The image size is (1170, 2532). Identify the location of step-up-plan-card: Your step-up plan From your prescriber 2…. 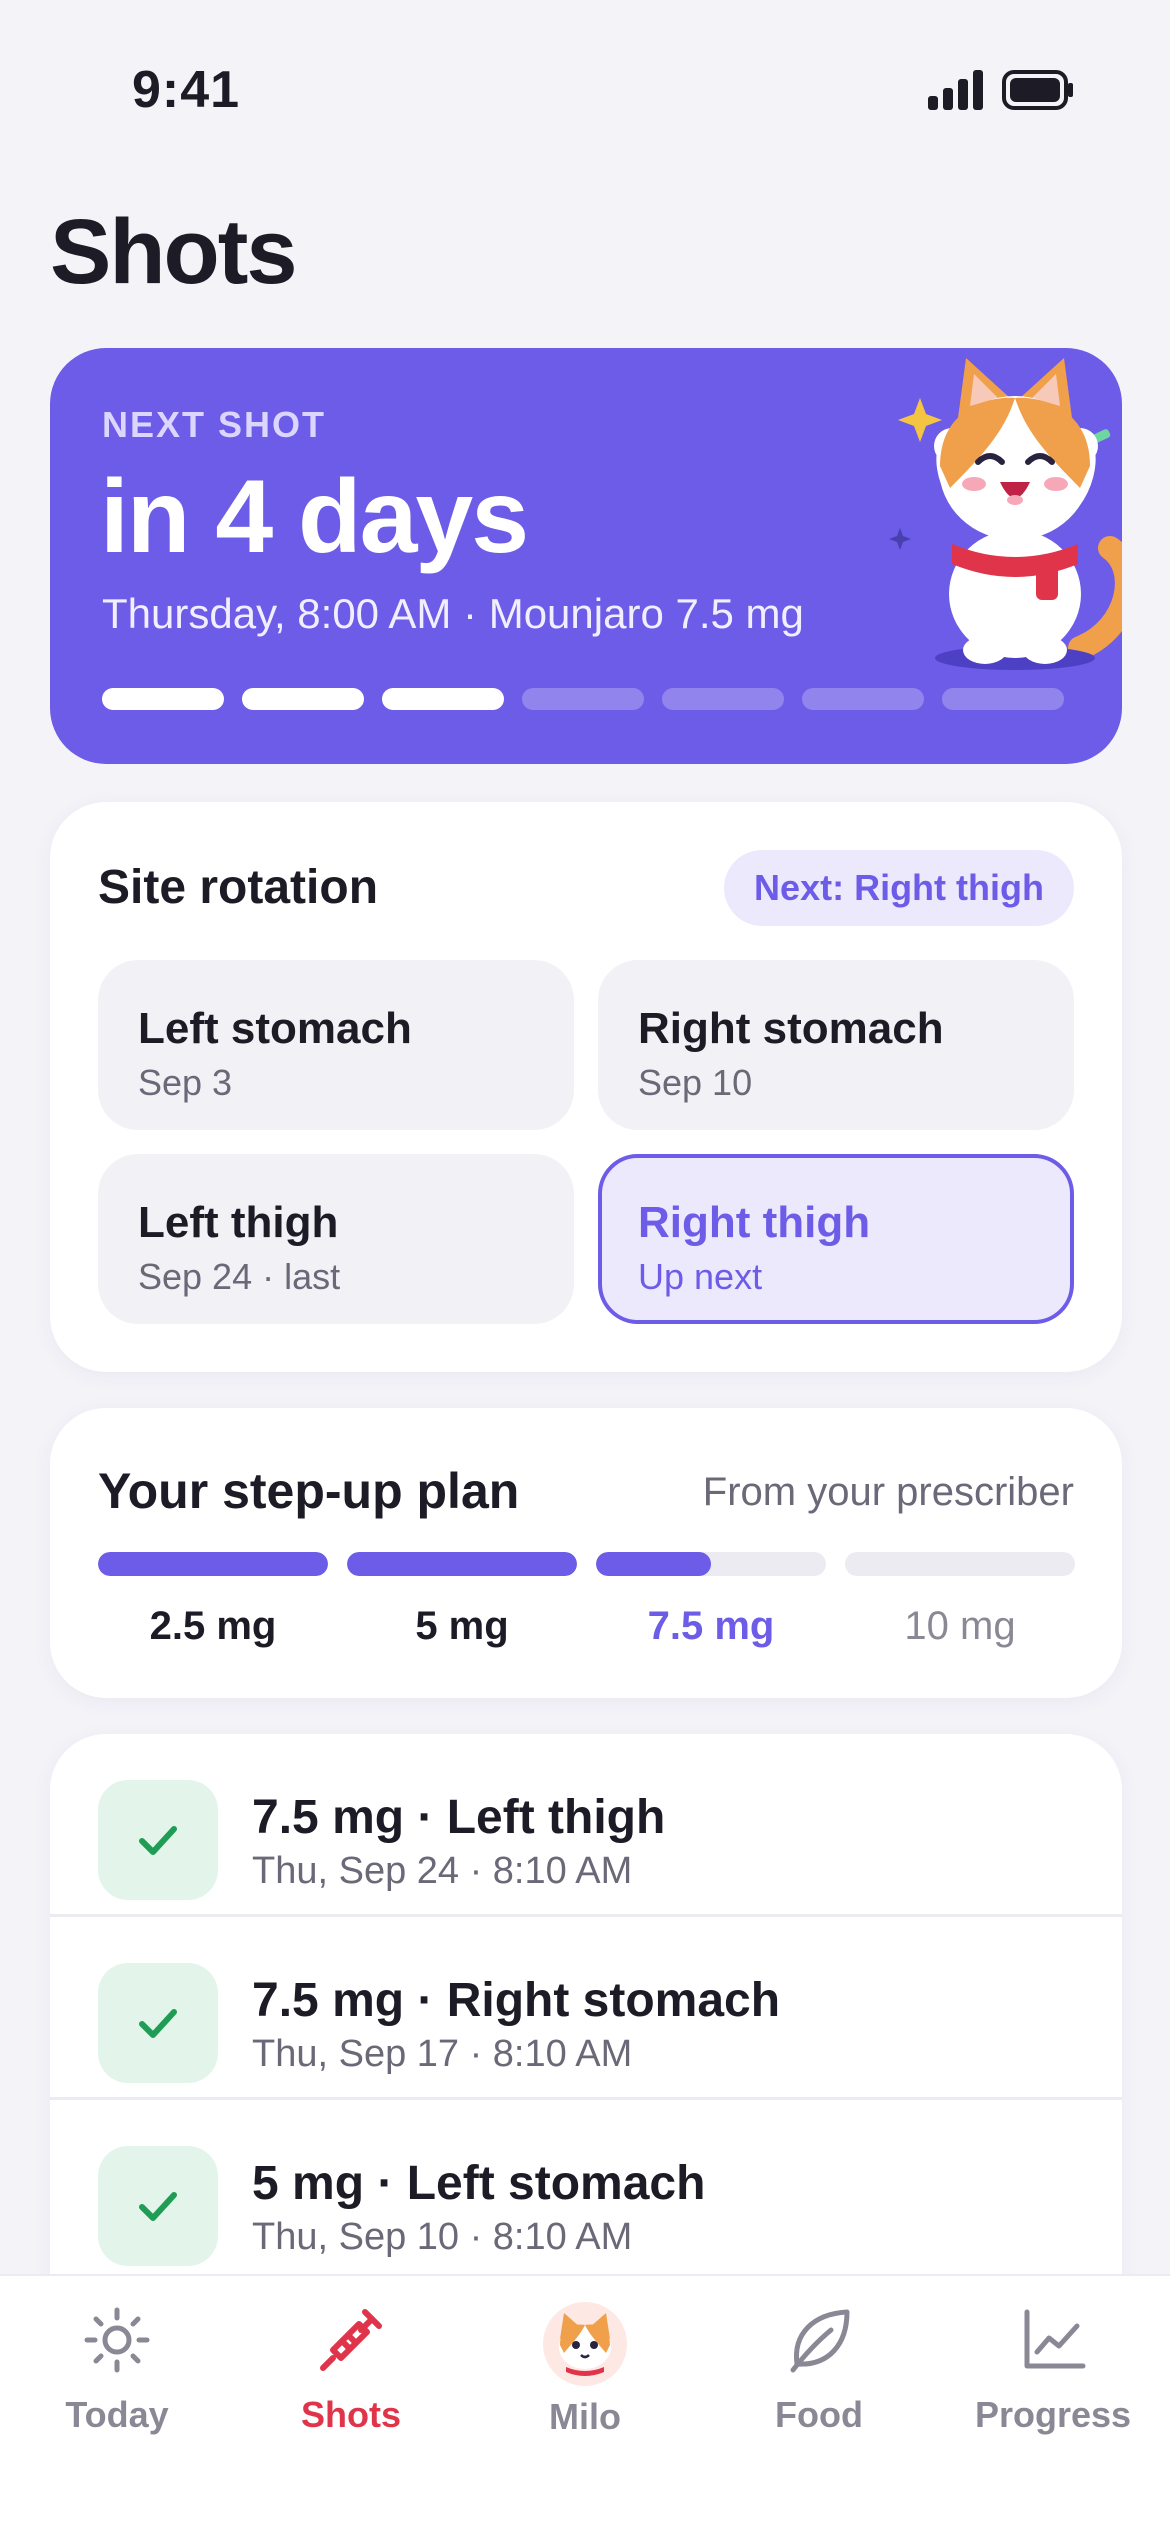
(586, 1553).